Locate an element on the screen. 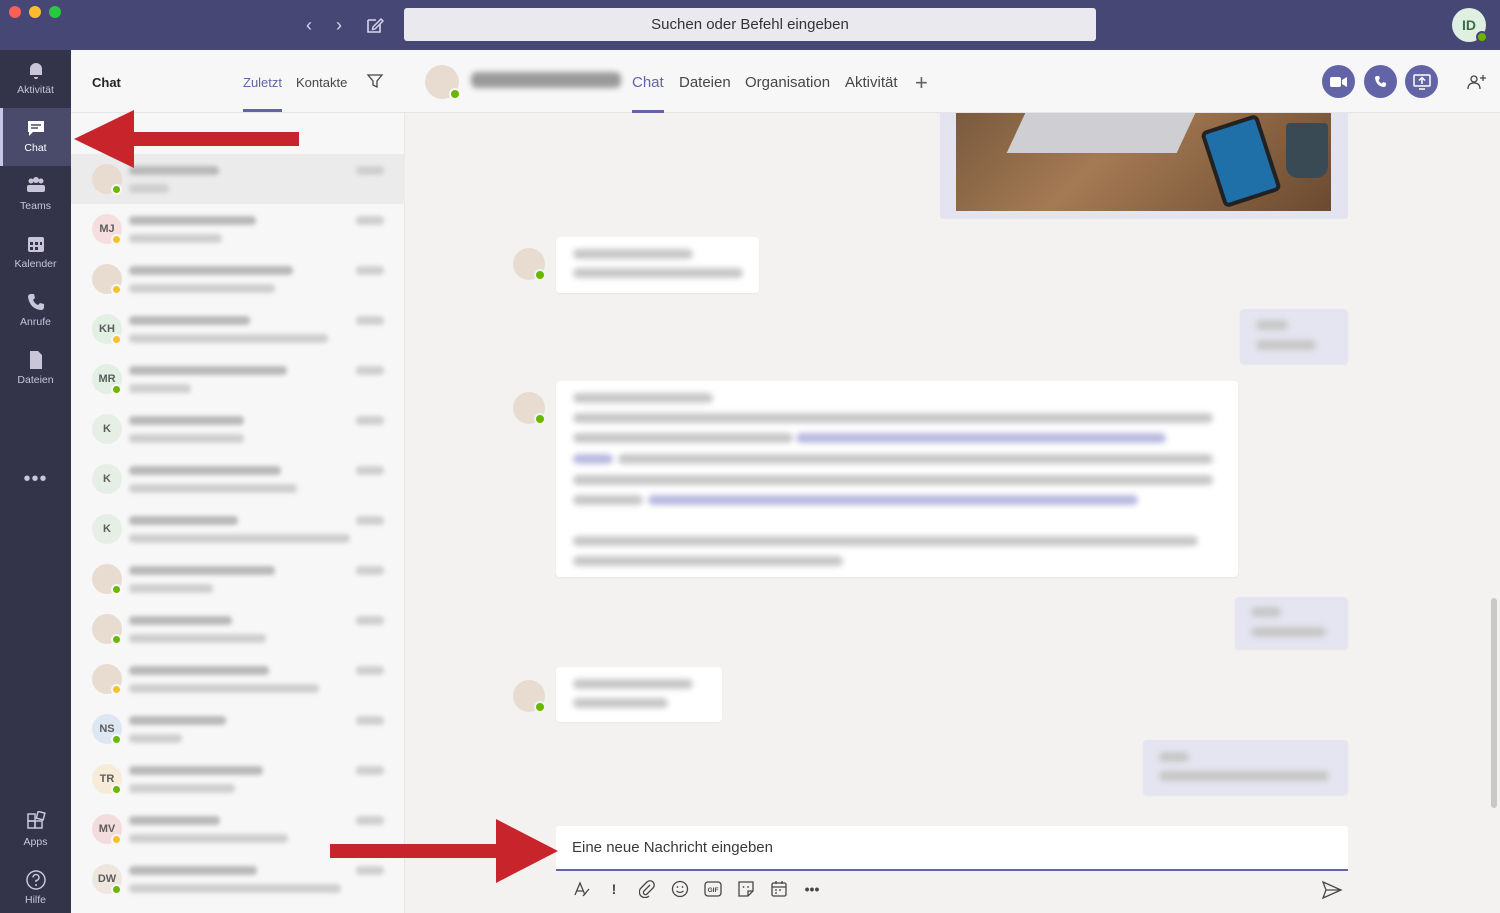 This screenshot has height=913, width=1500. rail-item-calendar: Kalender is located at coordinates (35, 253).